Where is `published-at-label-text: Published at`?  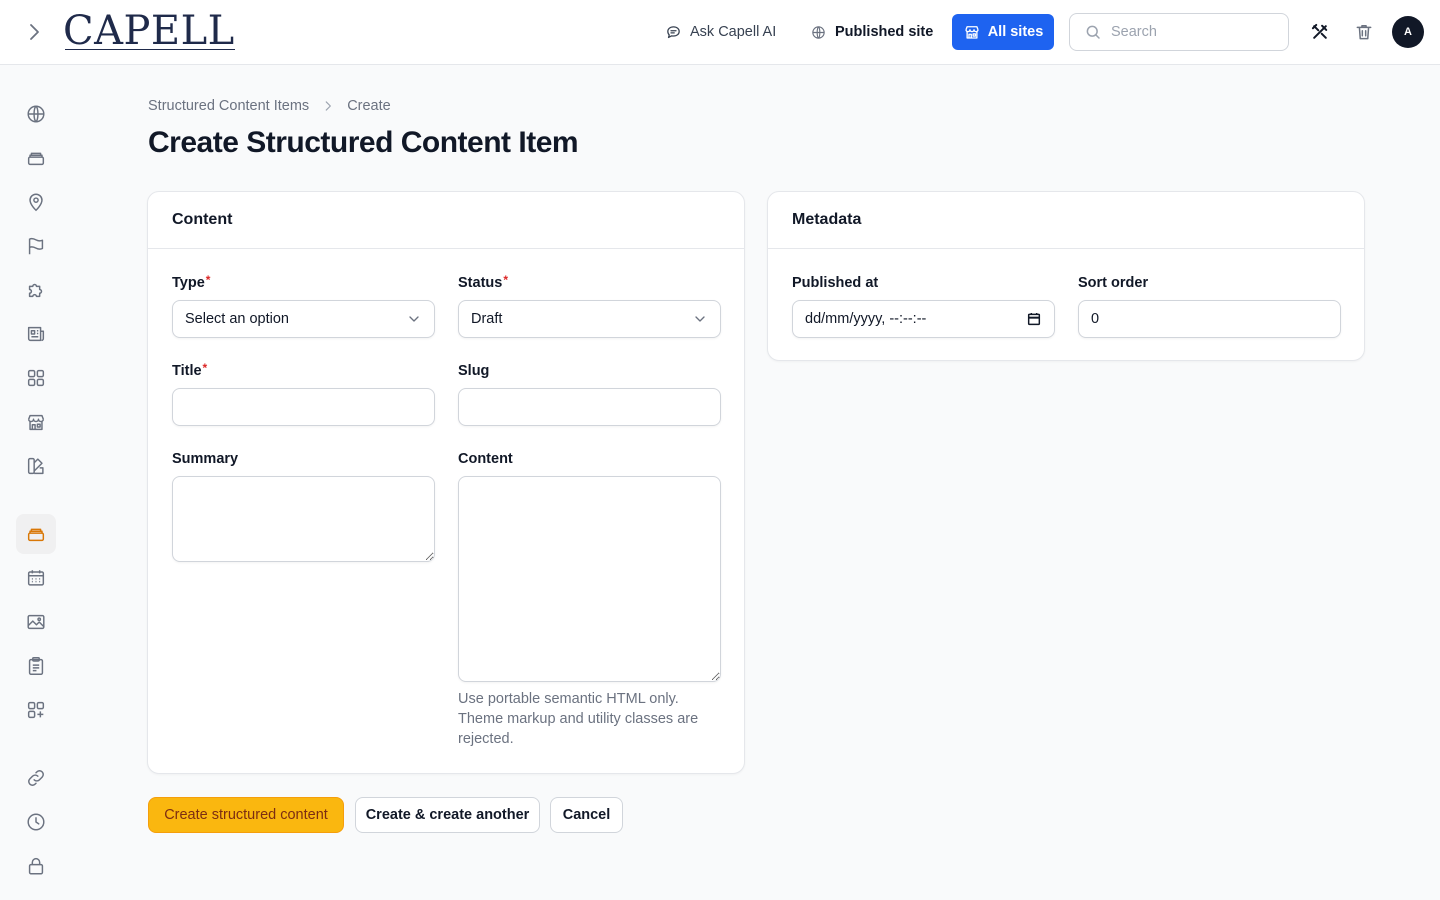 published-at-label-text: Published at is located at coordinates (835, 283).